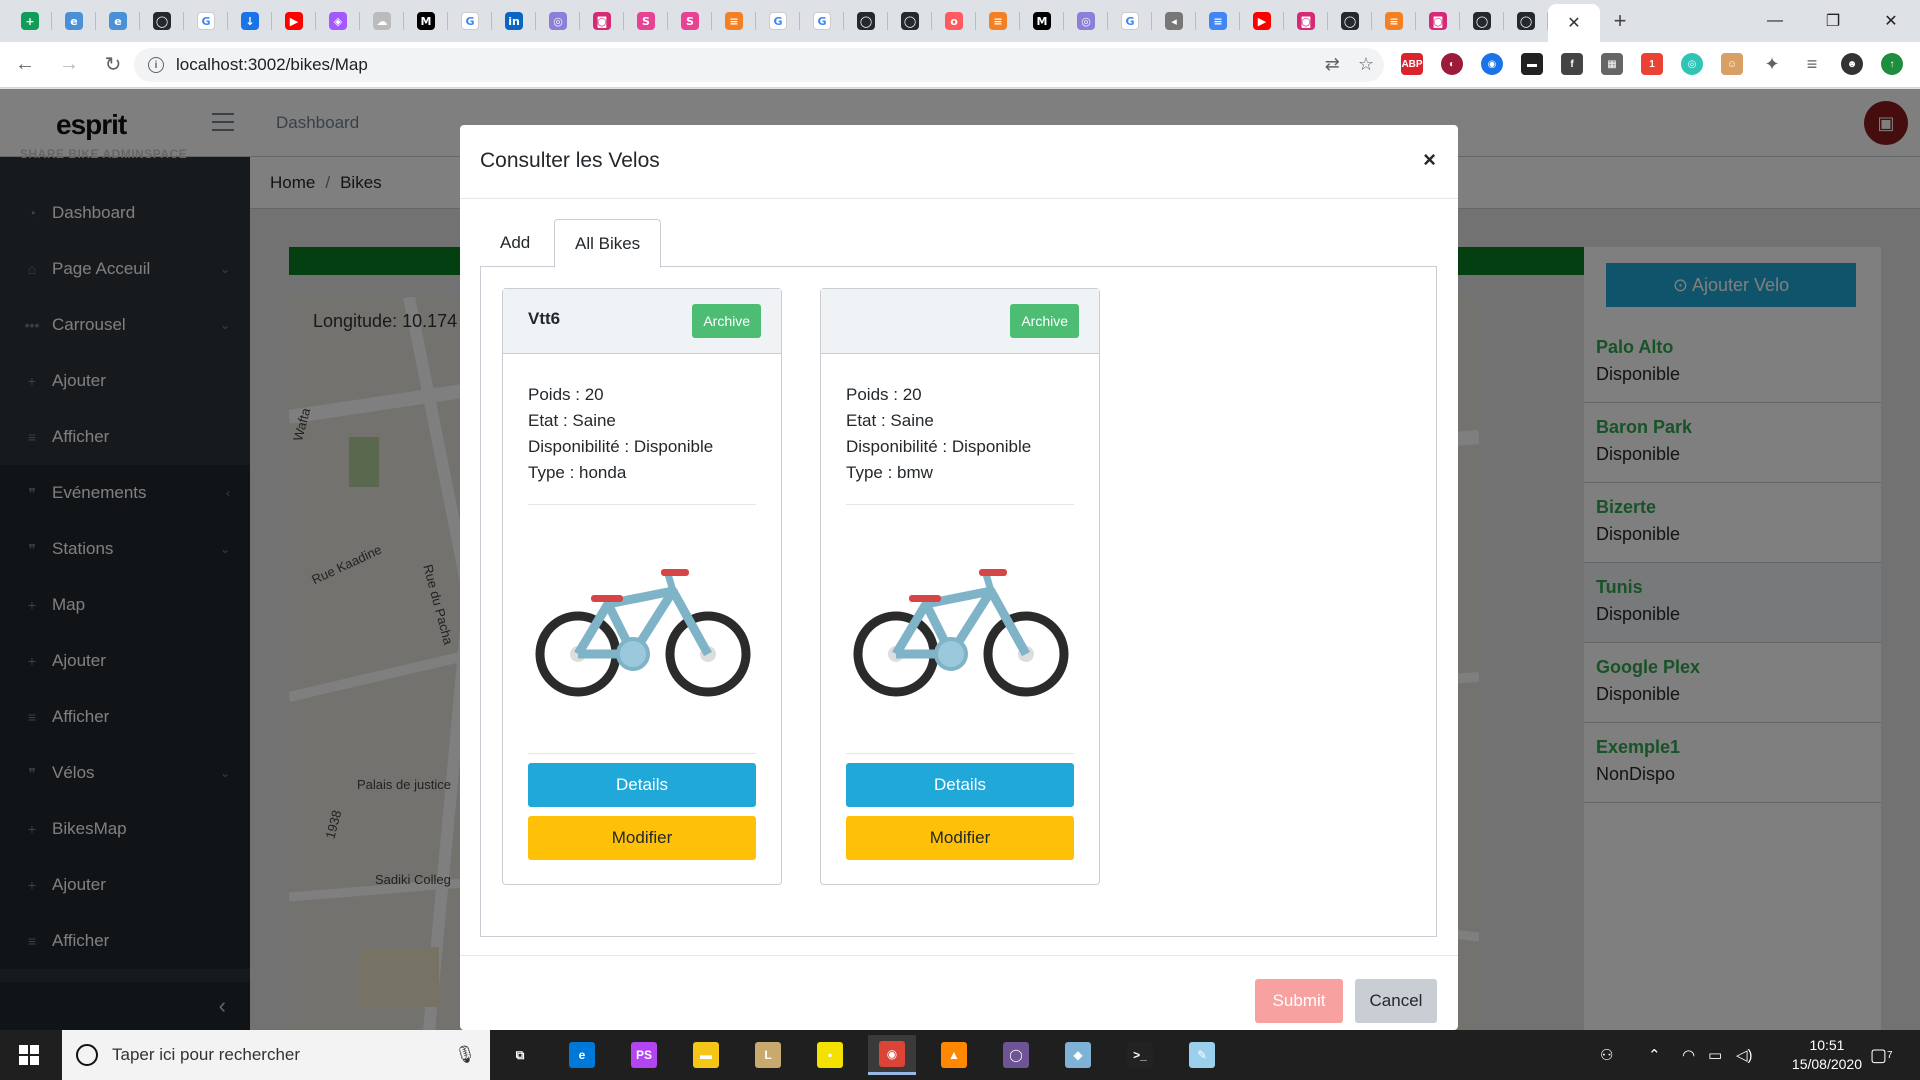  What do you see at coordinates (759, 65) in the screenshot?
I see `address-bar: i localhost:3002/bikes/Map ⇄ ☆` at bounding box center [759, 65].